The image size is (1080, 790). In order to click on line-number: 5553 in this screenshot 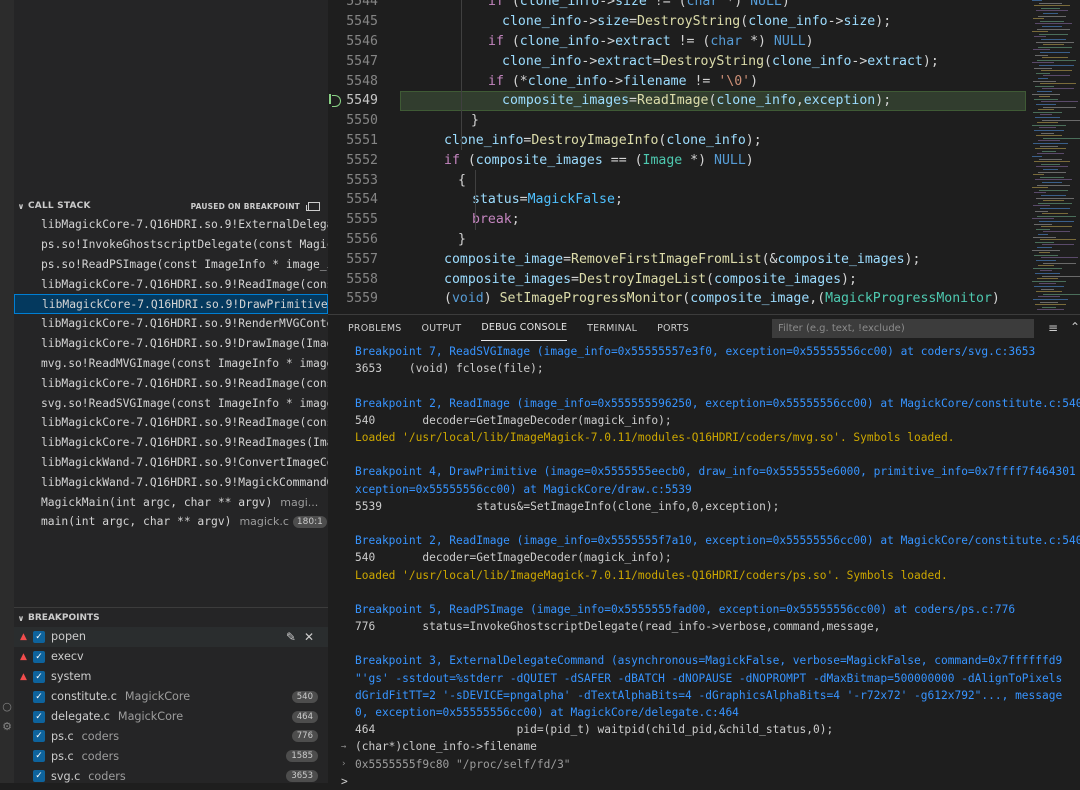, I will do `click(362, 180)`.